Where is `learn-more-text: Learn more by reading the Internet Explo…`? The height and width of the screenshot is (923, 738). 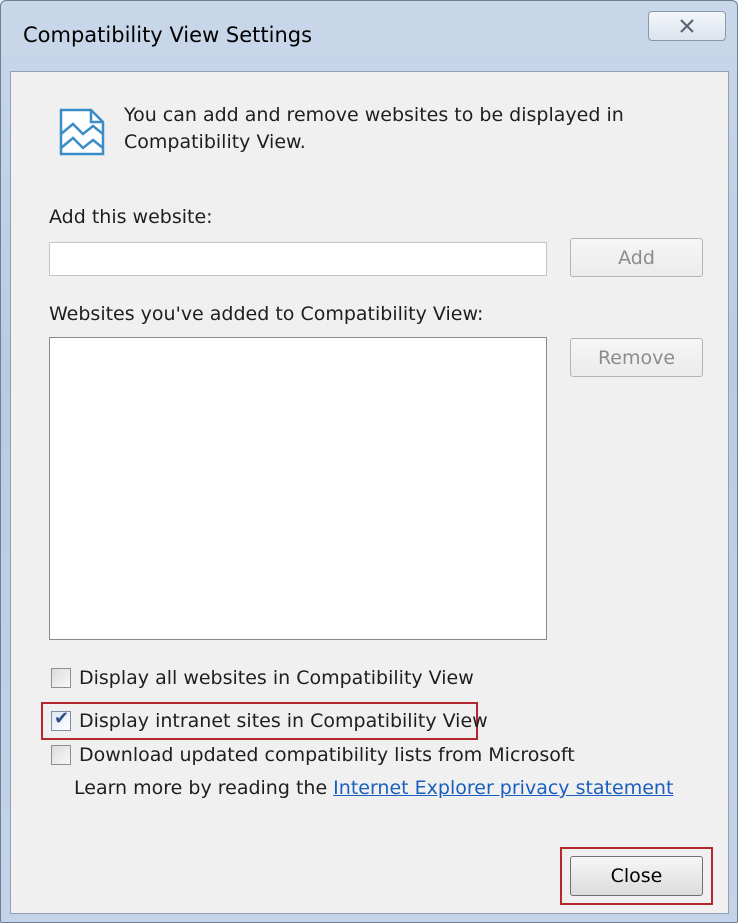
learn-more-text: Learn more by reading the Internet Explo… is located at coordinates (373, 788).